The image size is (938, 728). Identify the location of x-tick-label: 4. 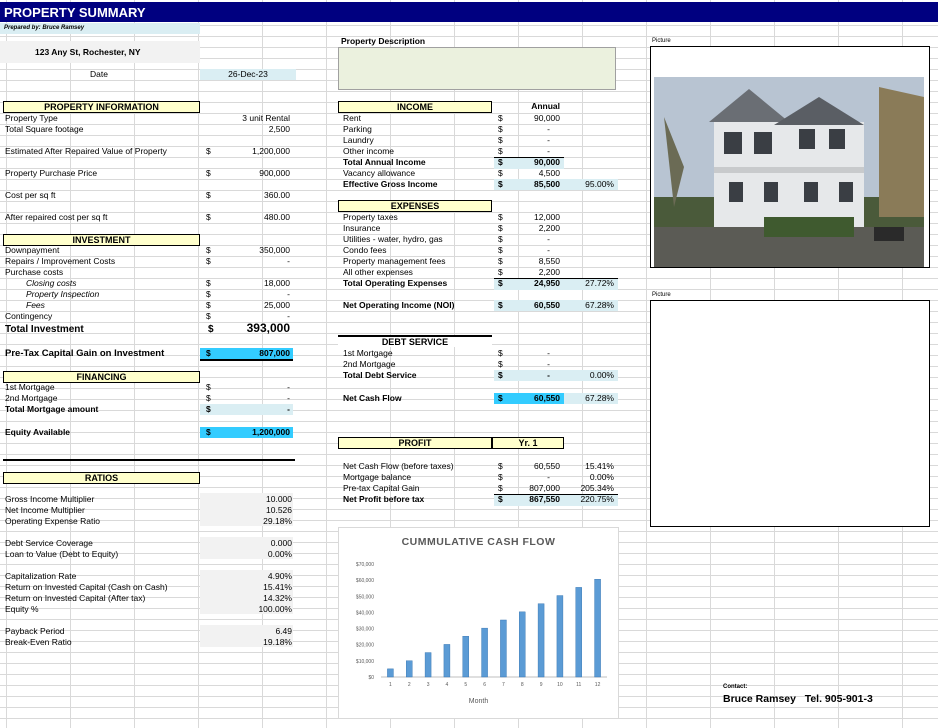
(447, 685).